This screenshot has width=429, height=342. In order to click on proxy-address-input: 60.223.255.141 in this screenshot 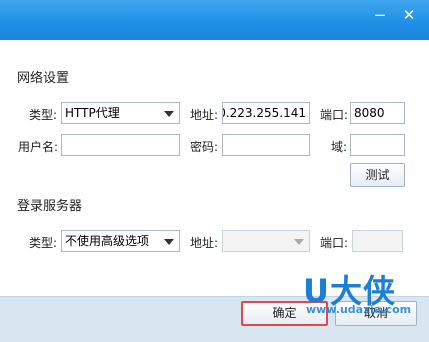, I will do `click(266, 113)`.